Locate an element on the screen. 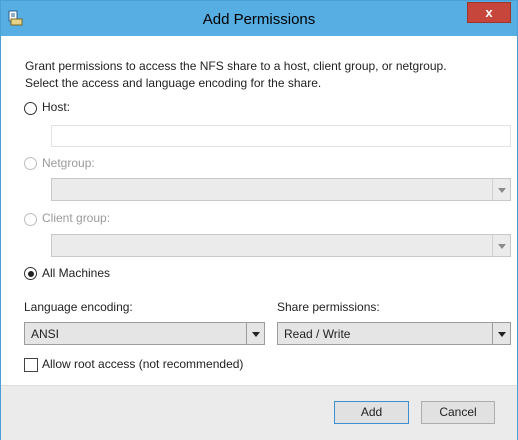 Image resolution: width=518 pixels, height=440 pixels. netgroup-label: Netgroup: is located at coordinates (68, 163).